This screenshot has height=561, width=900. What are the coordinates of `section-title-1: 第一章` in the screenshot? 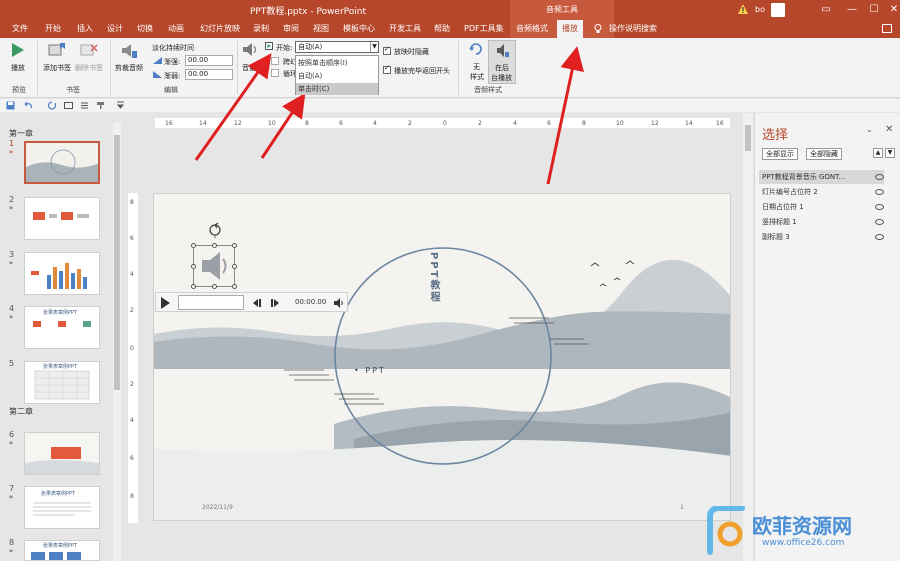 It's located at (21, 133).